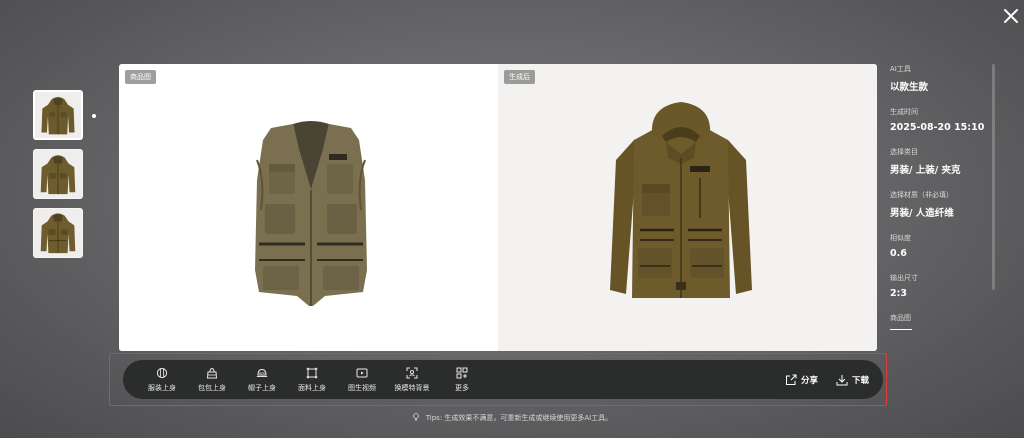  Describe the element at coordinates (899, 293) in the screenshot. I see `info-value: 2:3` at that location.